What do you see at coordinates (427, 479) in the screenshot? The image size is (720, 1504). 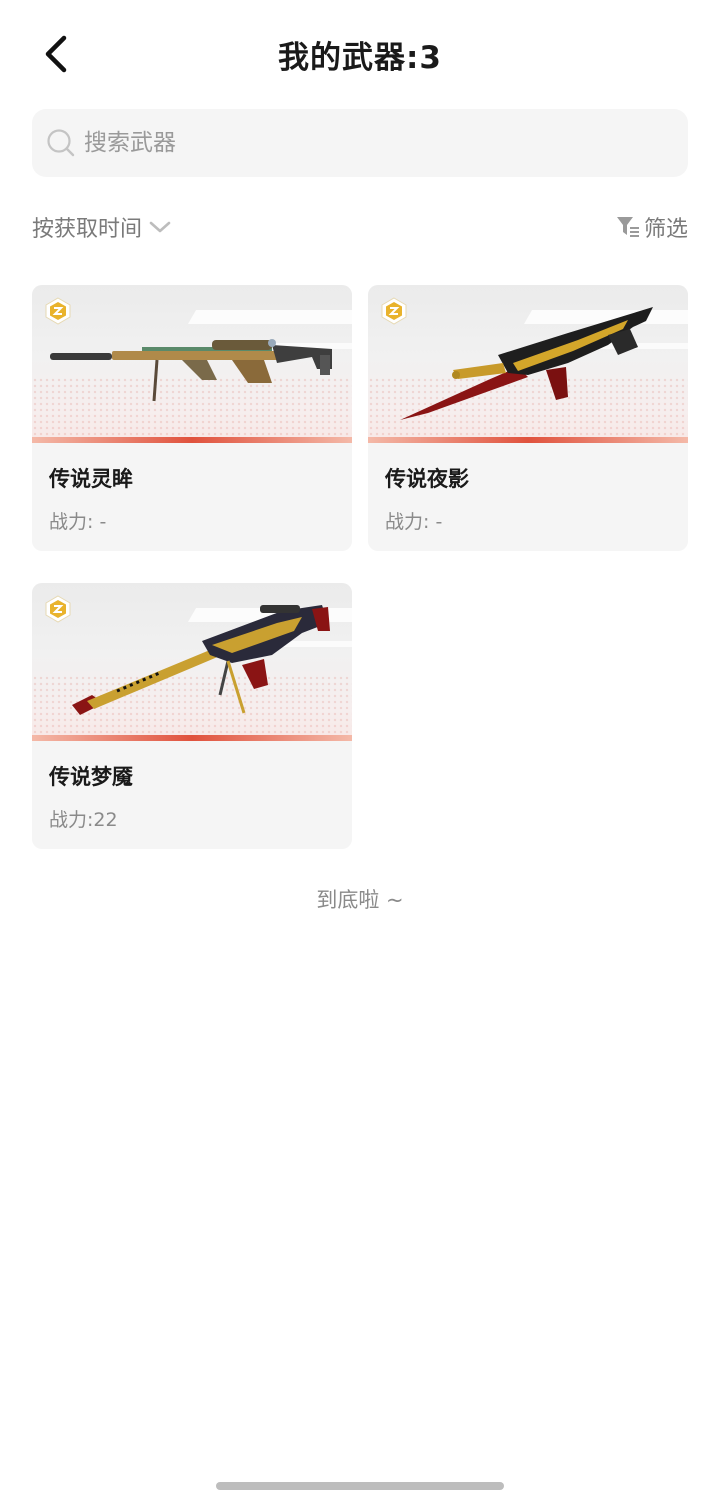 I see `weapon-name: 传说夜影` at bounding box center [427, 479].